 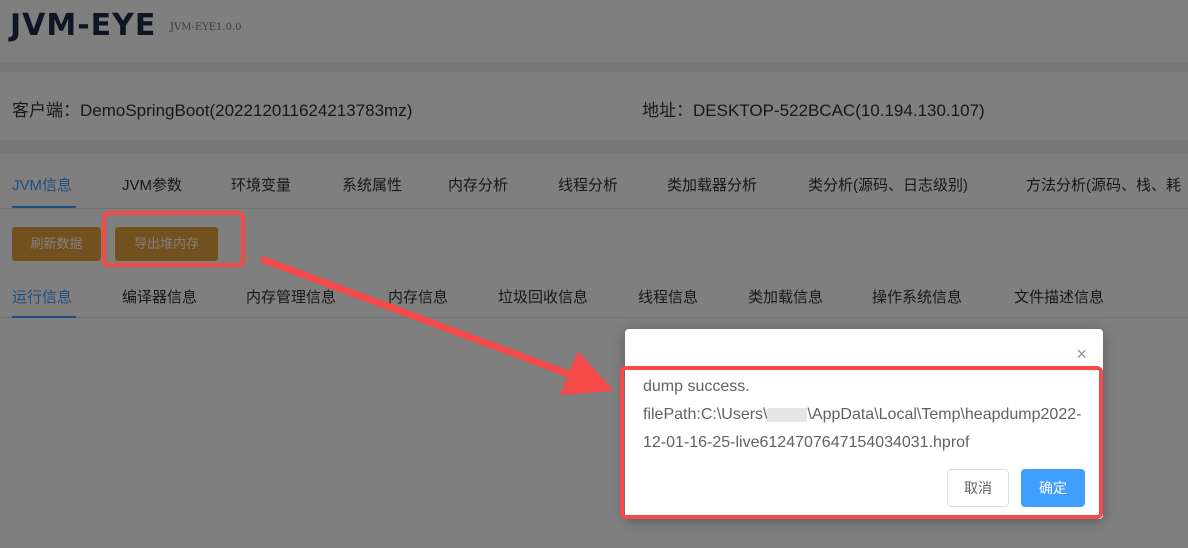 I want to click on annotation-arrow-icon, so click(x=437, y=325).